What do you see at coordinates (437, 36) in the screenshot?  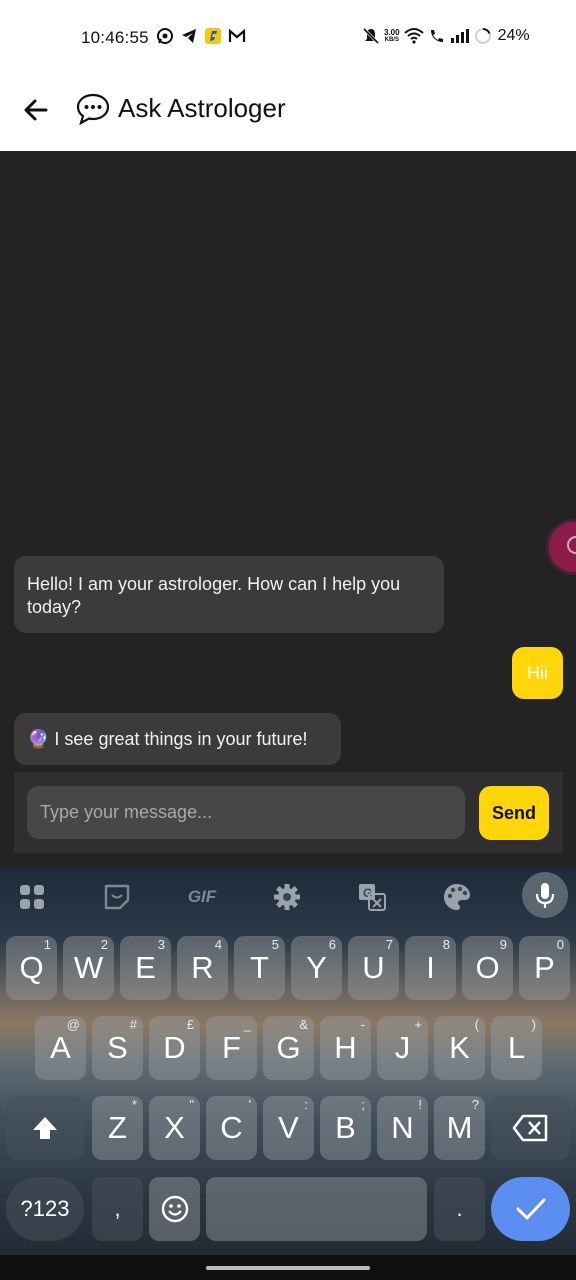 I see `call-icon` at bounding box center [437, 36].